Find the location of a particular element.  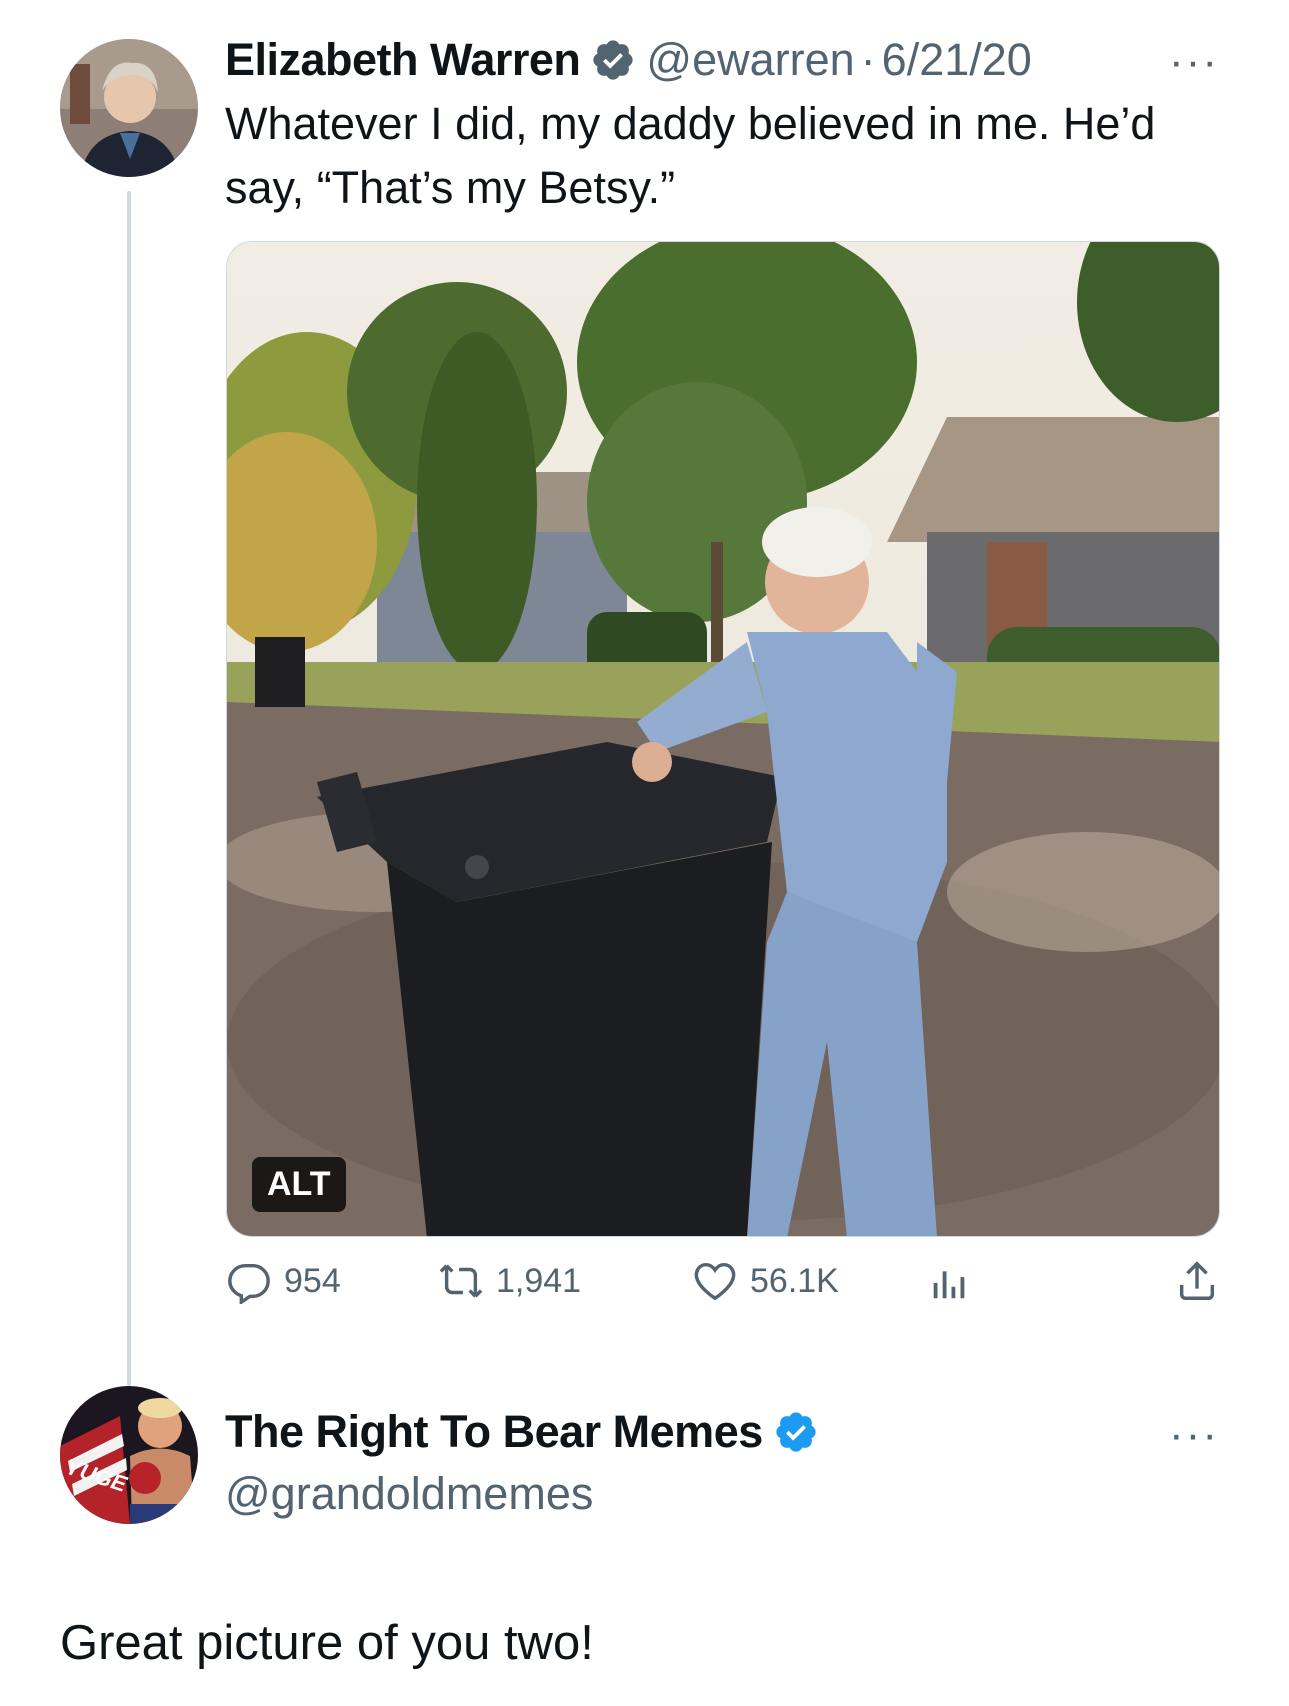

reply-header: The Right To Bear Memes is located at coordinates (527, 1432).